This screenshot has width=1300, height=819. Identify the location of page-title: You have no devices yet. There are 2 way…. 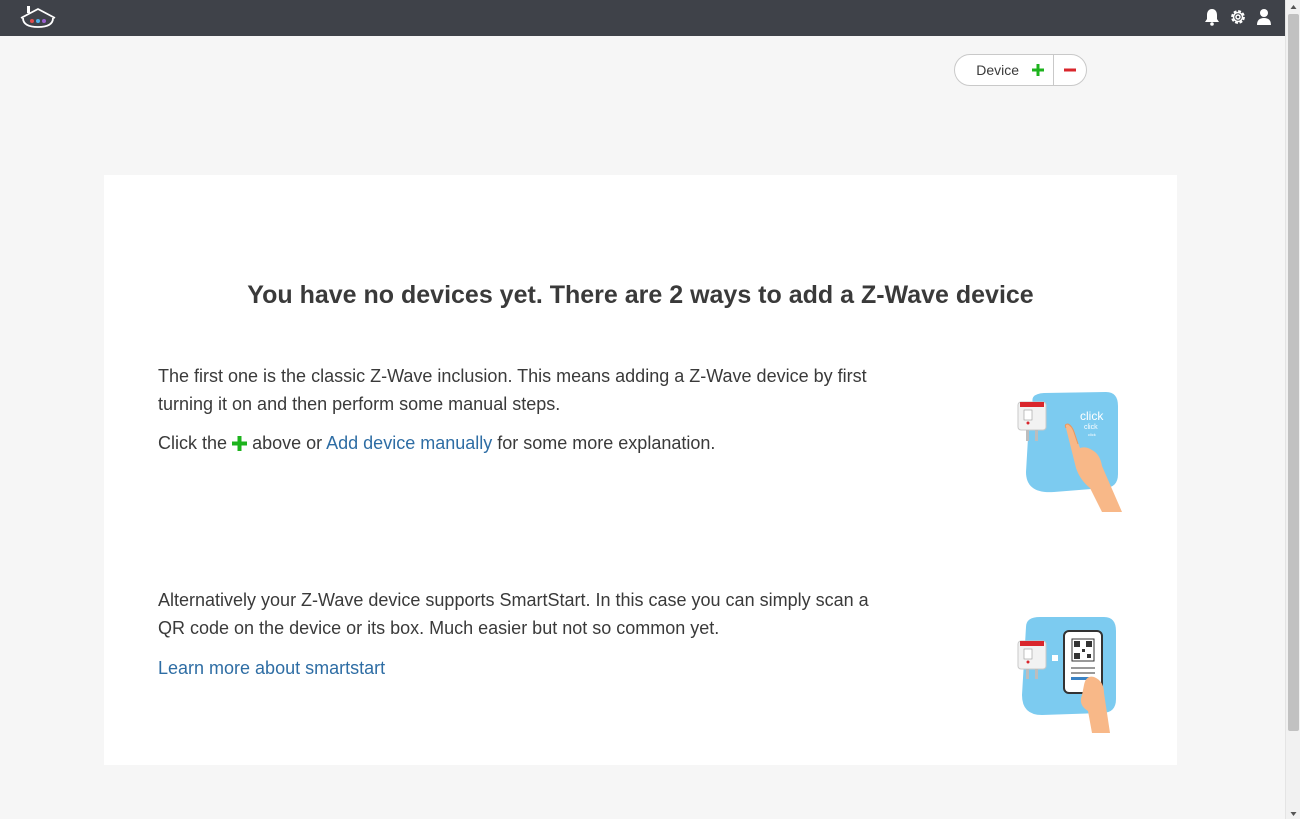
(640, 295).